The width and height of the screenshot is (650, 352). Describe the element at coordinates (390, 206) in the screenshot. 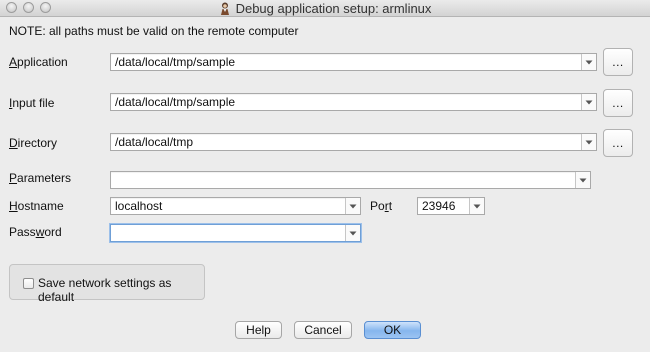

I see `port-label-end: t` at that location.